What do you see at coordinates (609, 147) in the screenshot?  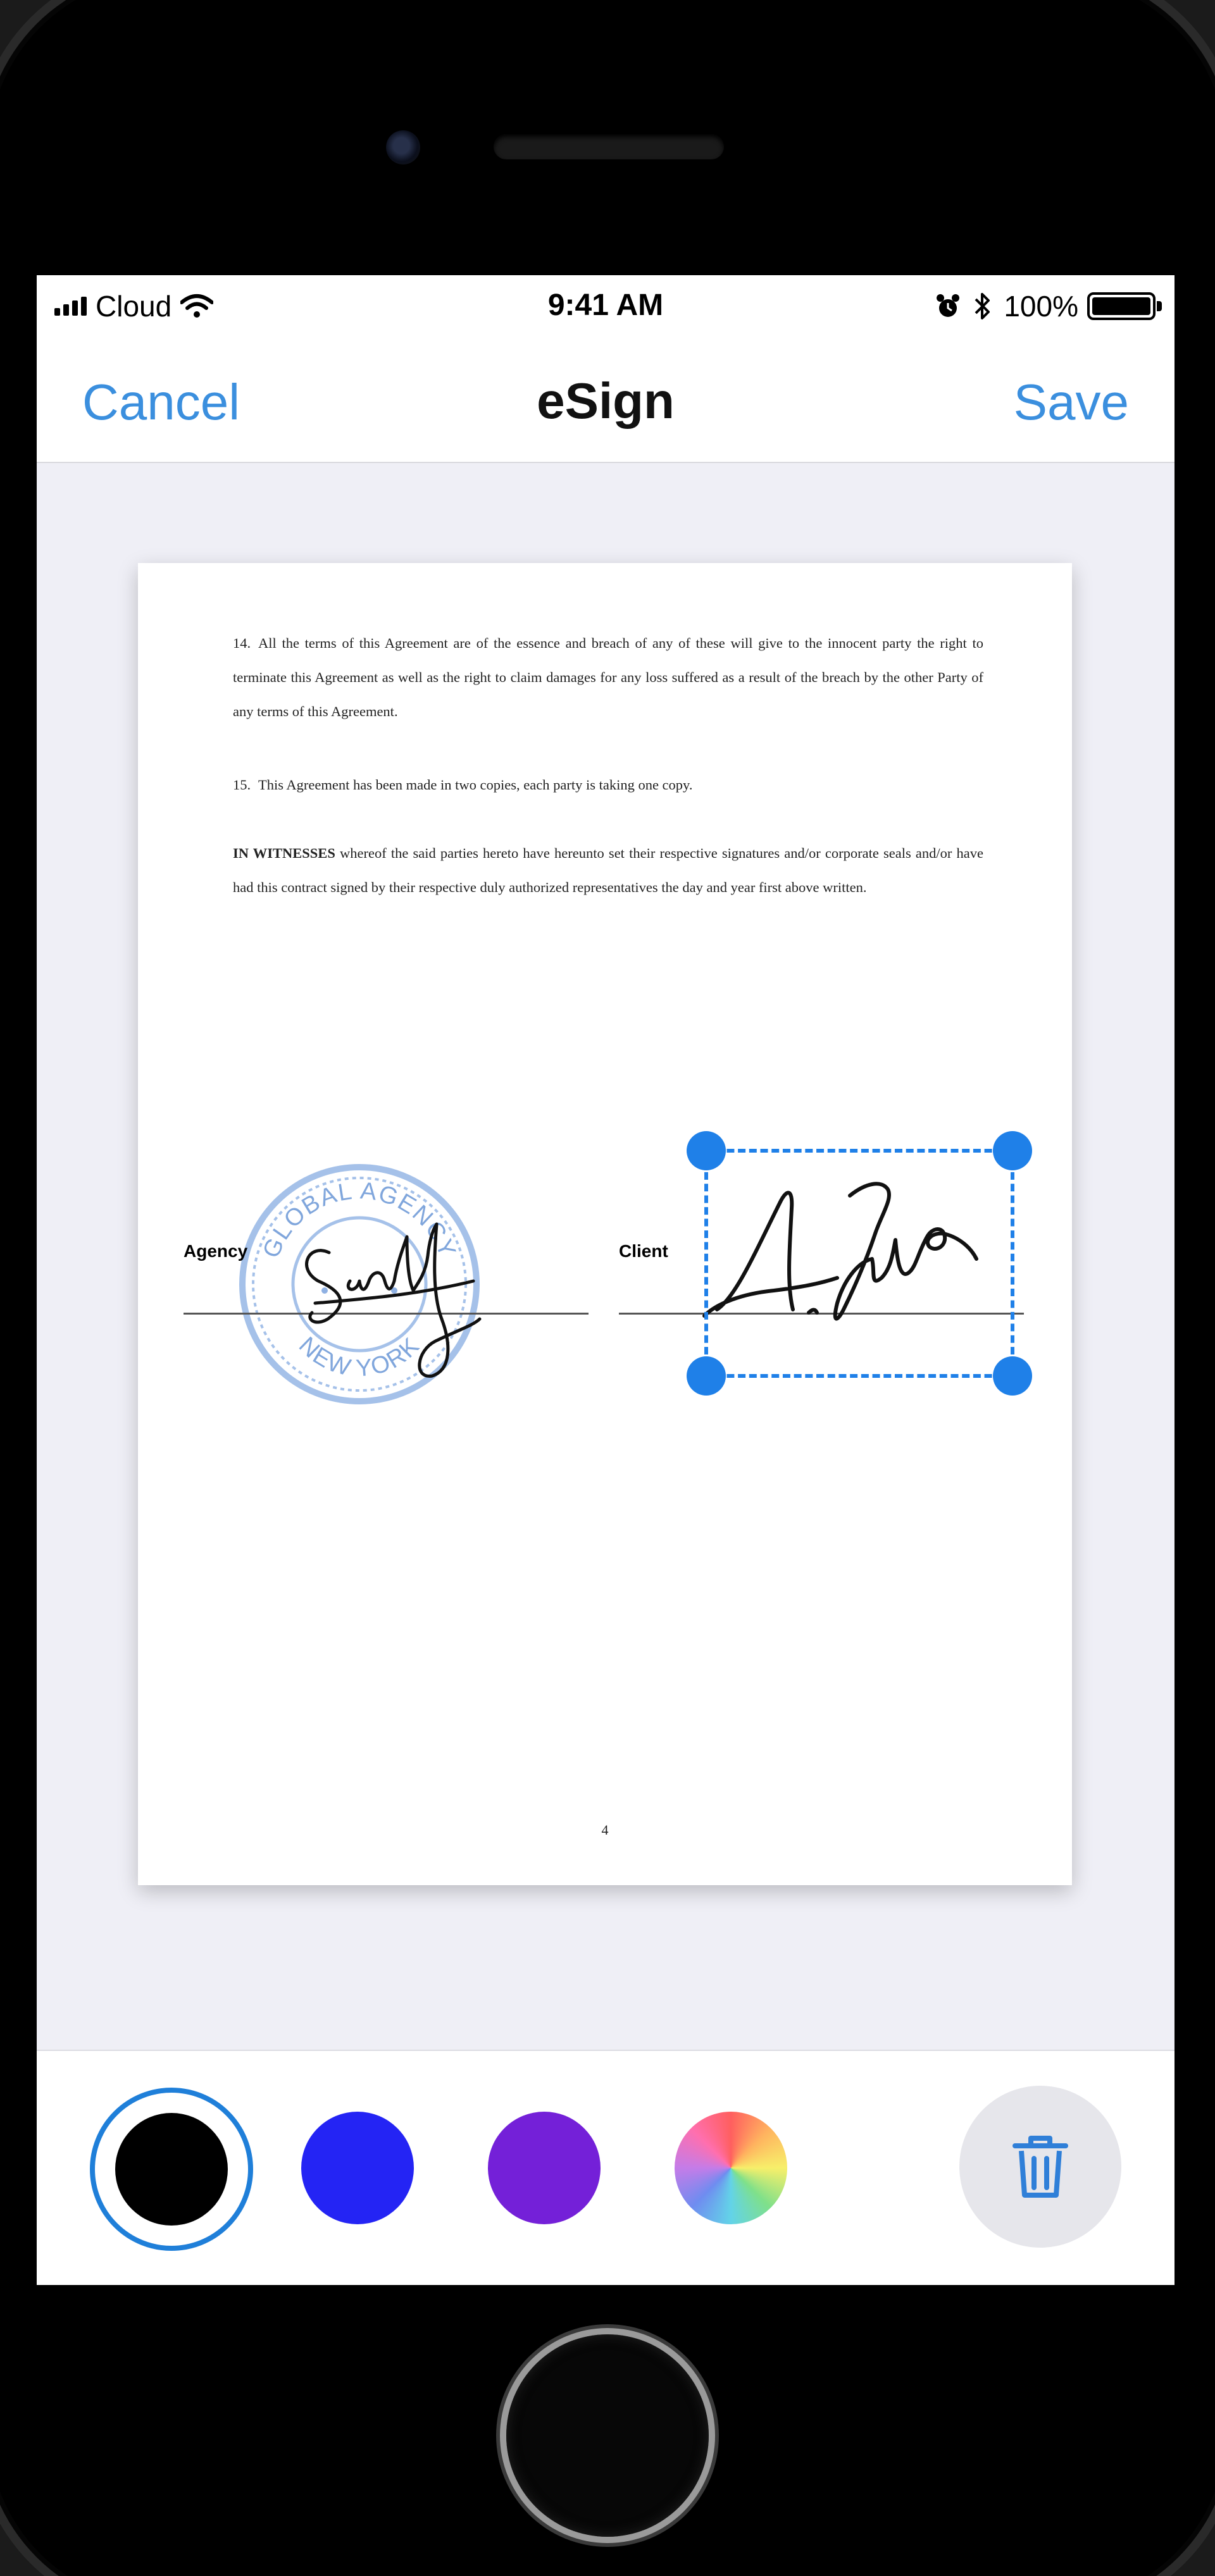 I see `earpiece-speaker` at bounding box center [609, 147].